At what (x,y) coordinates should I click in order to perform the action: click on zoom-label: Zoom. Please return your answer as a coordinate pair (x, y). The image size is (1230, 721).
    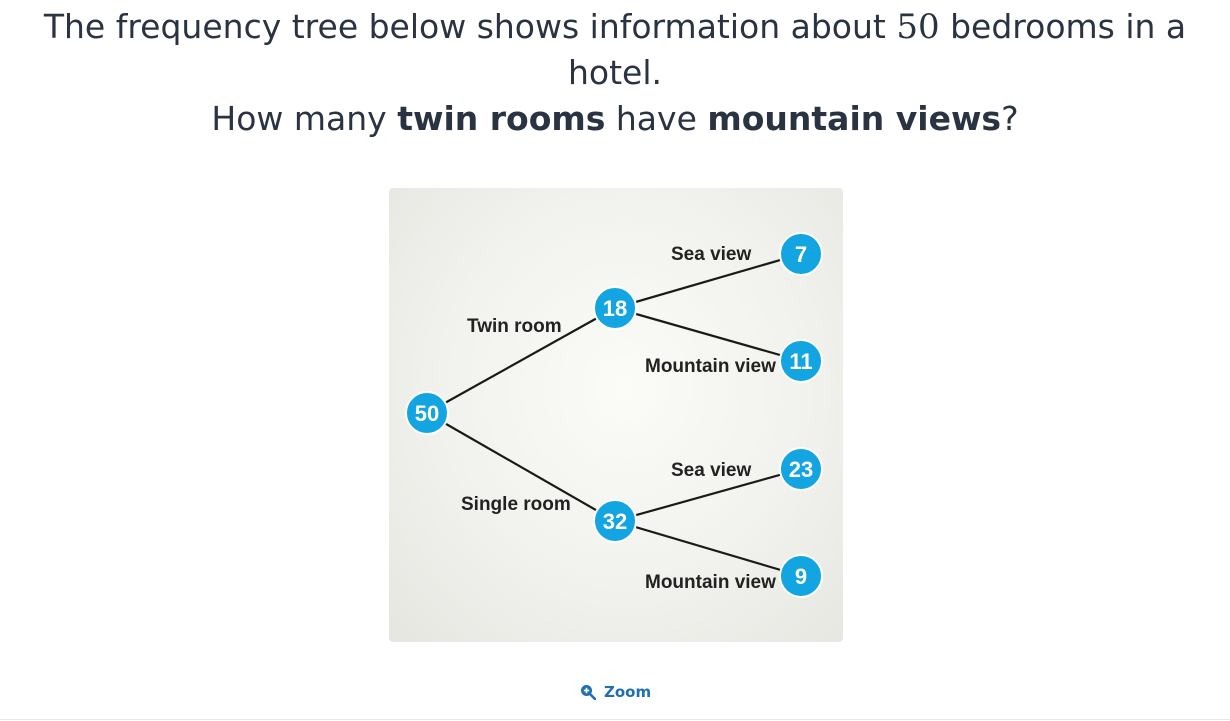
    Looking at the image, I should click on (628, 692).